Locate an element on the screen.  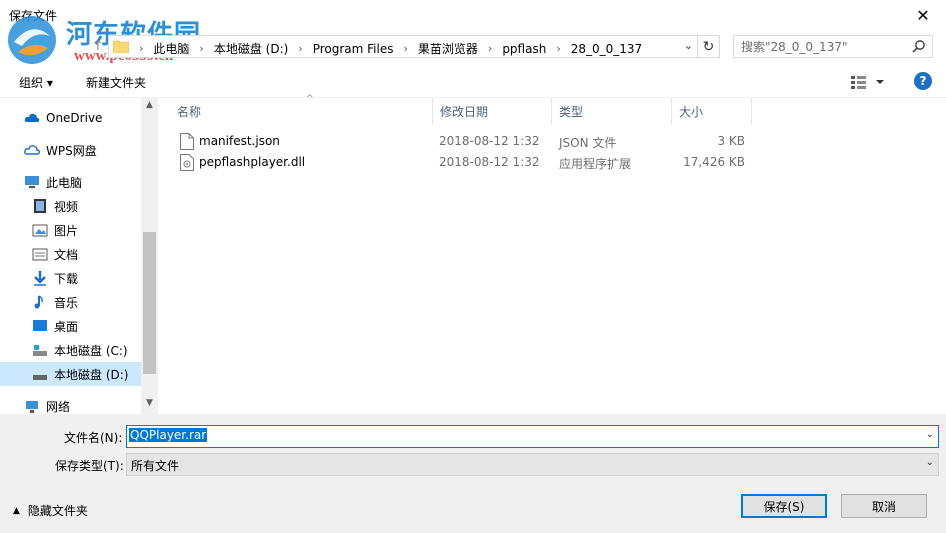
crumb-browser: 果苗浏览器 is located at coordinates (448, 48).